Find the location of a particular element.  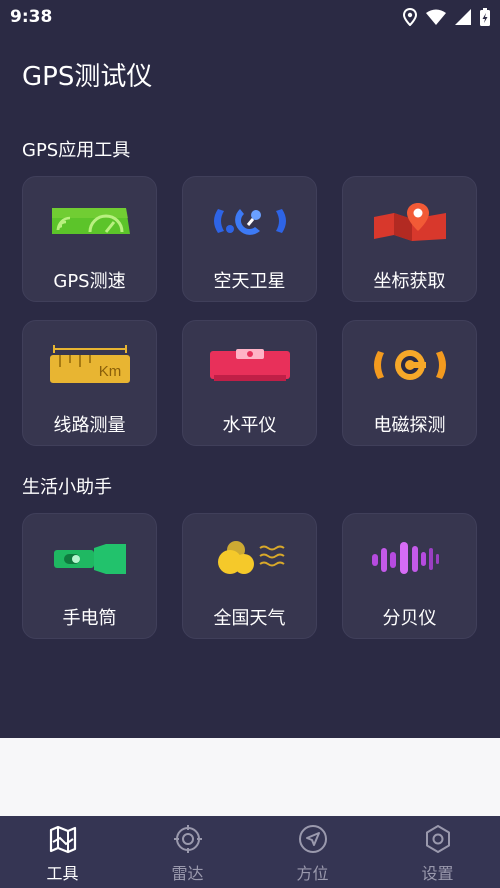

tool-card-decibel: 分贝仪 is located at coordinates (409, 576).